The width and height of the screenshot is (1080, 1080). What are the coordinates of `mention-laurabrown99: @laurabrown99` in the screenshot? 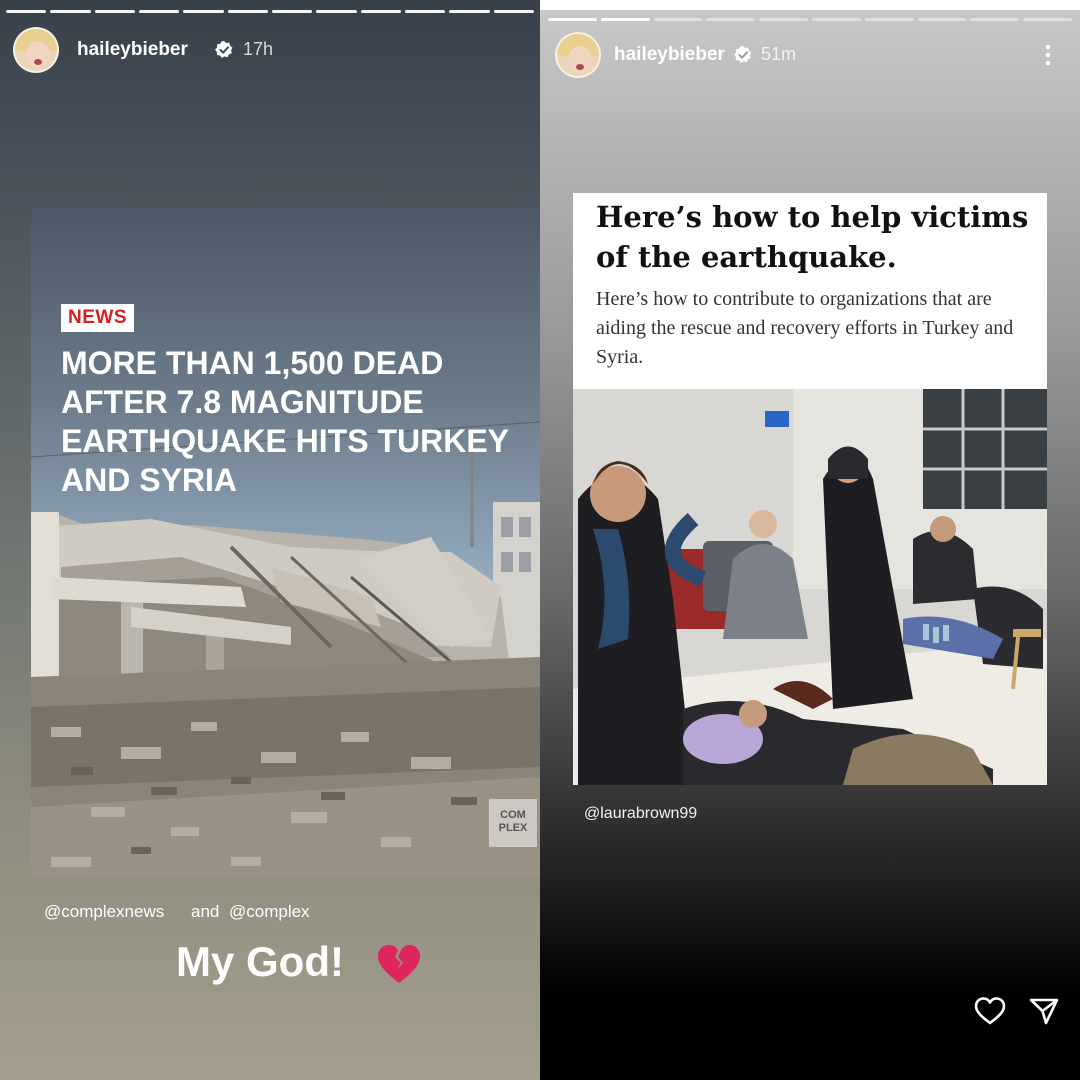 It's located at (640, 814).